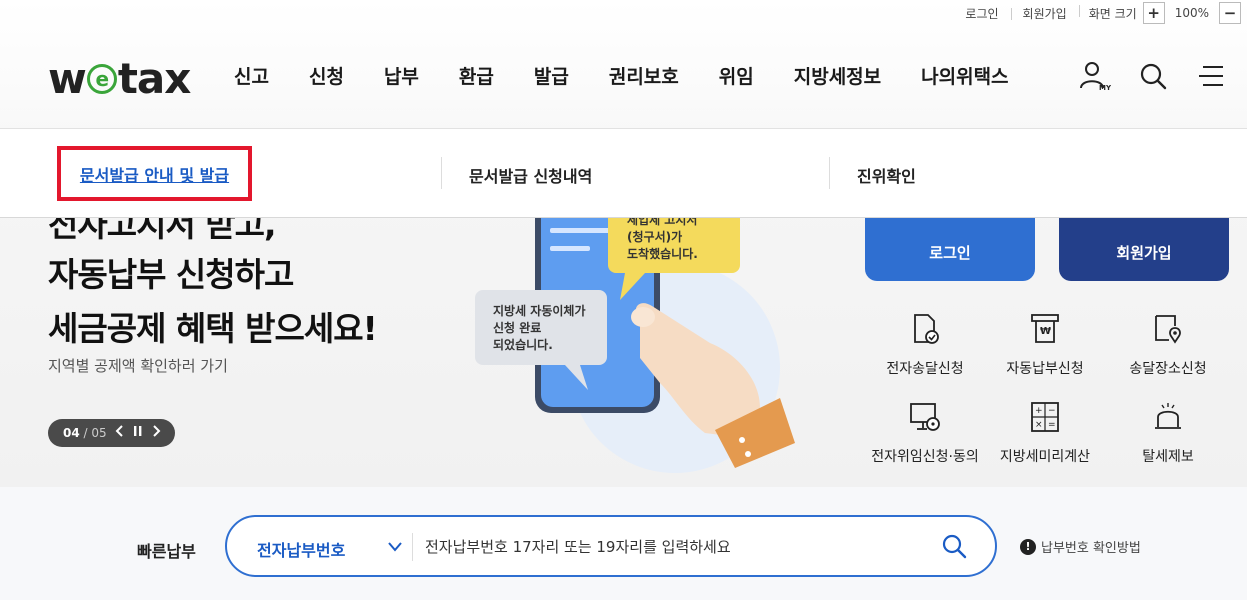 The image size is (1247, 600). I want to click on pause-button, so click(138, 433).